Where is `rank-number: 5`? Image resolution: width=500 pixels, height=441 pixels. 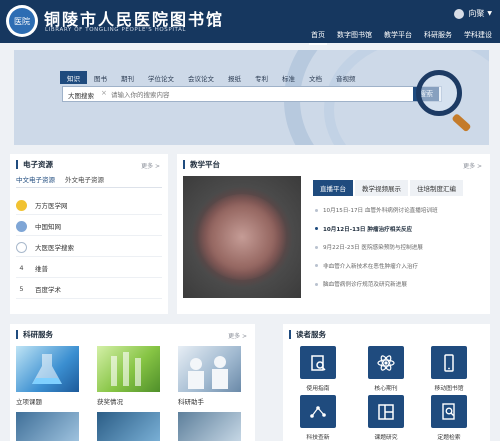
rank-number: 5 is located at coordinates (21, 289).